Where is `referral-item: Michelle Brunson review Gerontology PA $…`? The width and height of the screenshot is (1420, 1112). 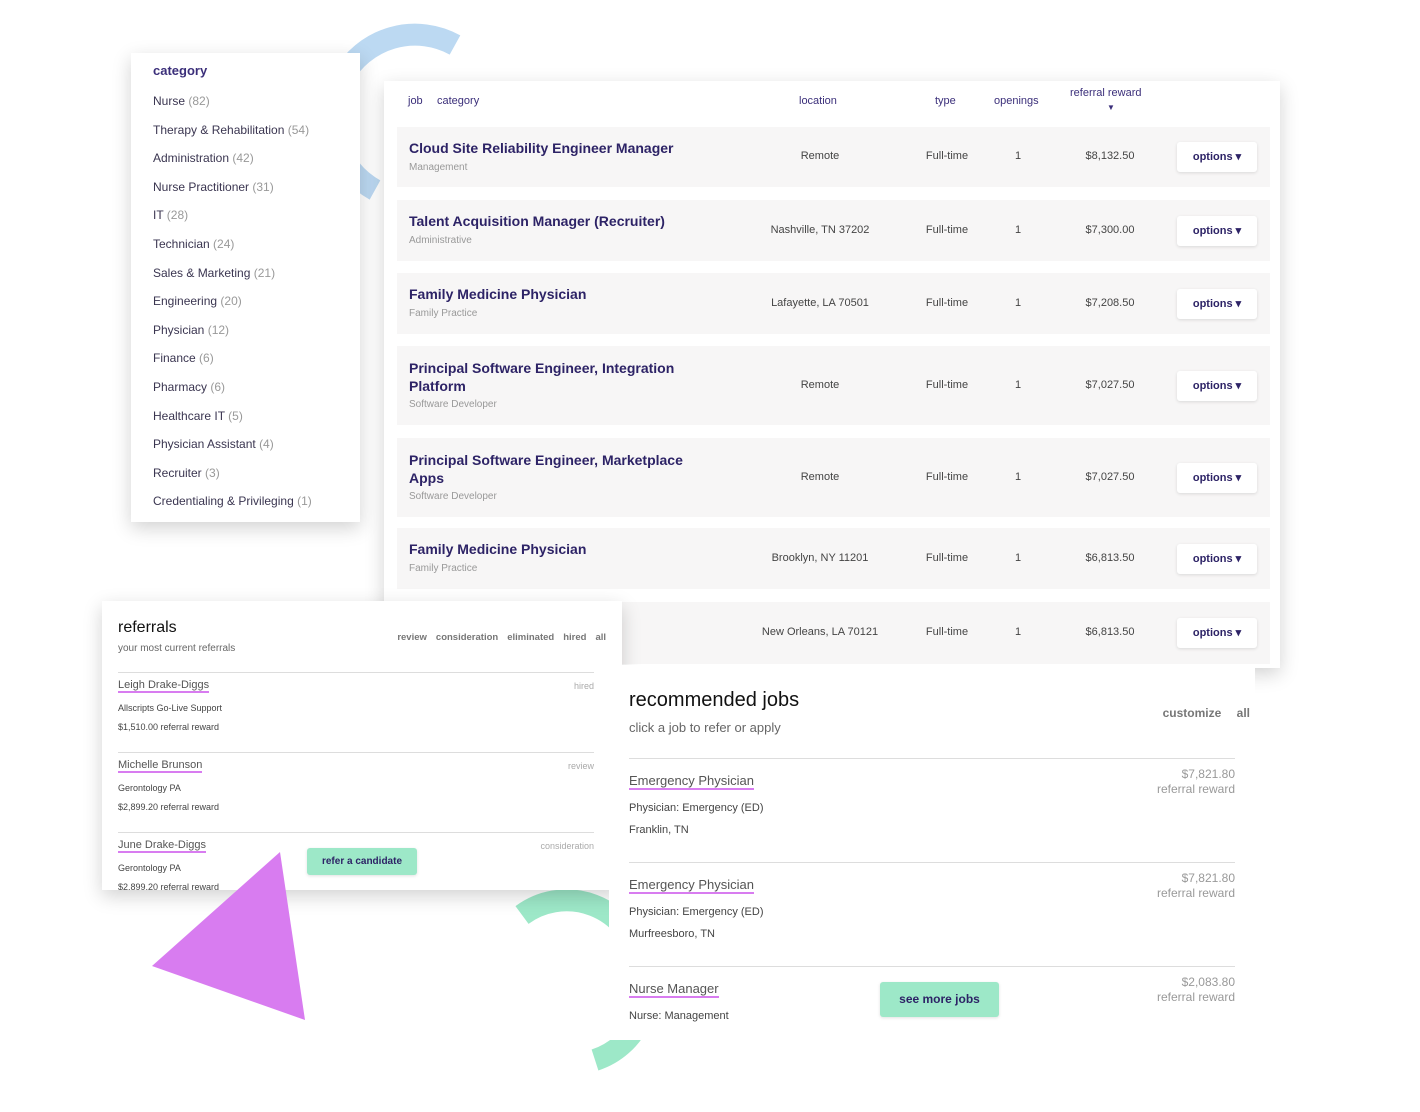
referral-item: Michelle Brunson review Gerontology PA $… is located at coordinates (356, 792).